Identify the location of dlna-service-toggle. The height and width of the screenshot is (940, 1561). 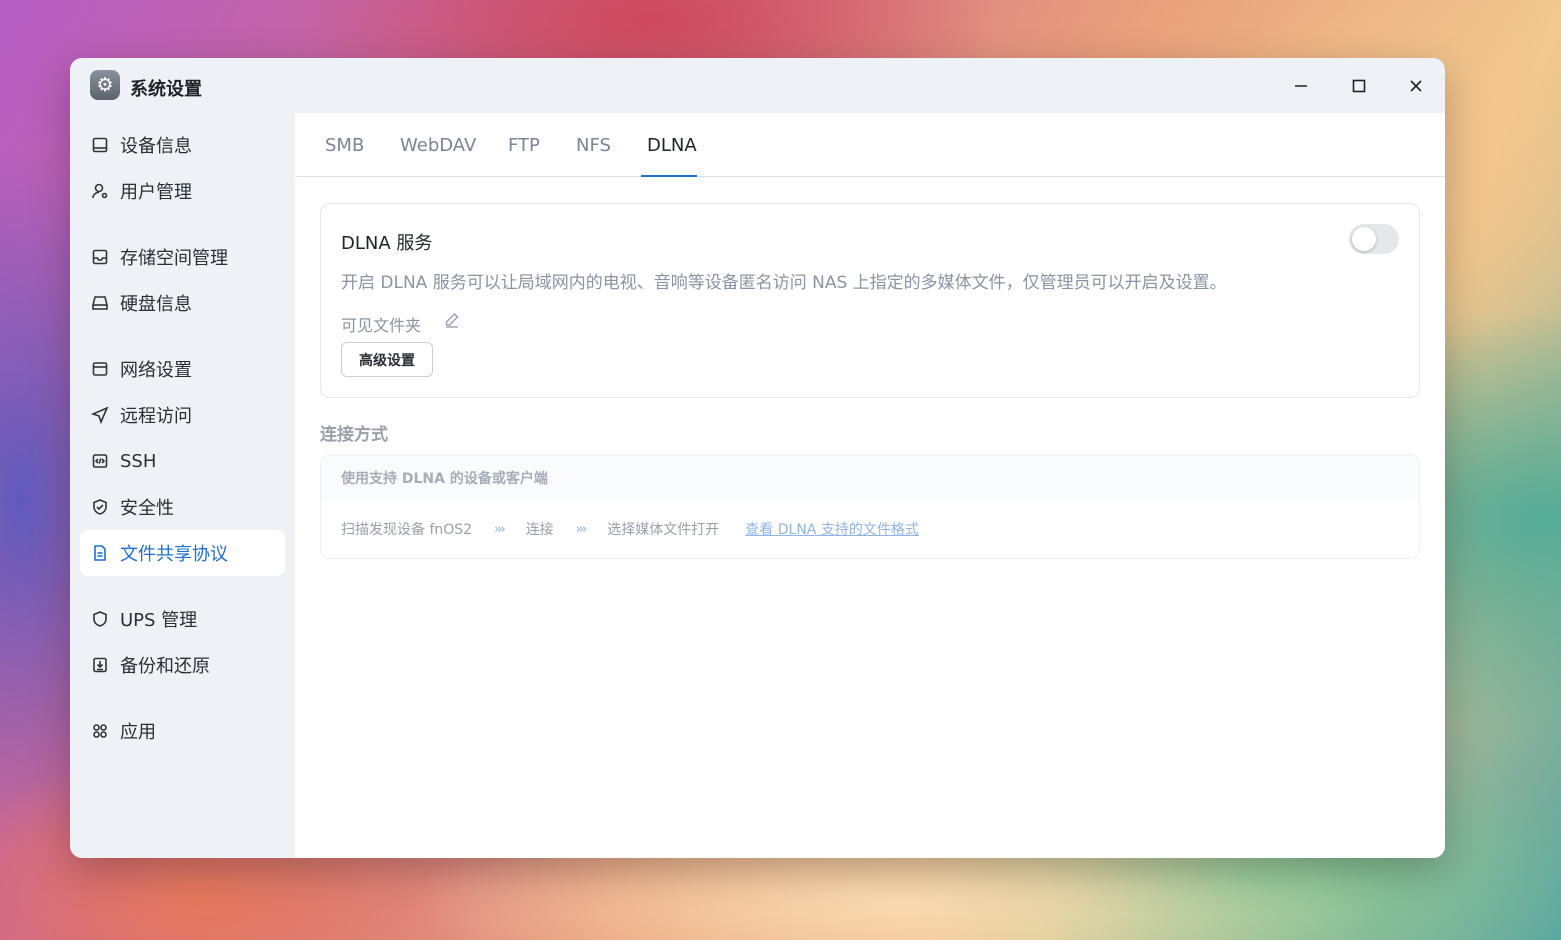
(1374, 239).